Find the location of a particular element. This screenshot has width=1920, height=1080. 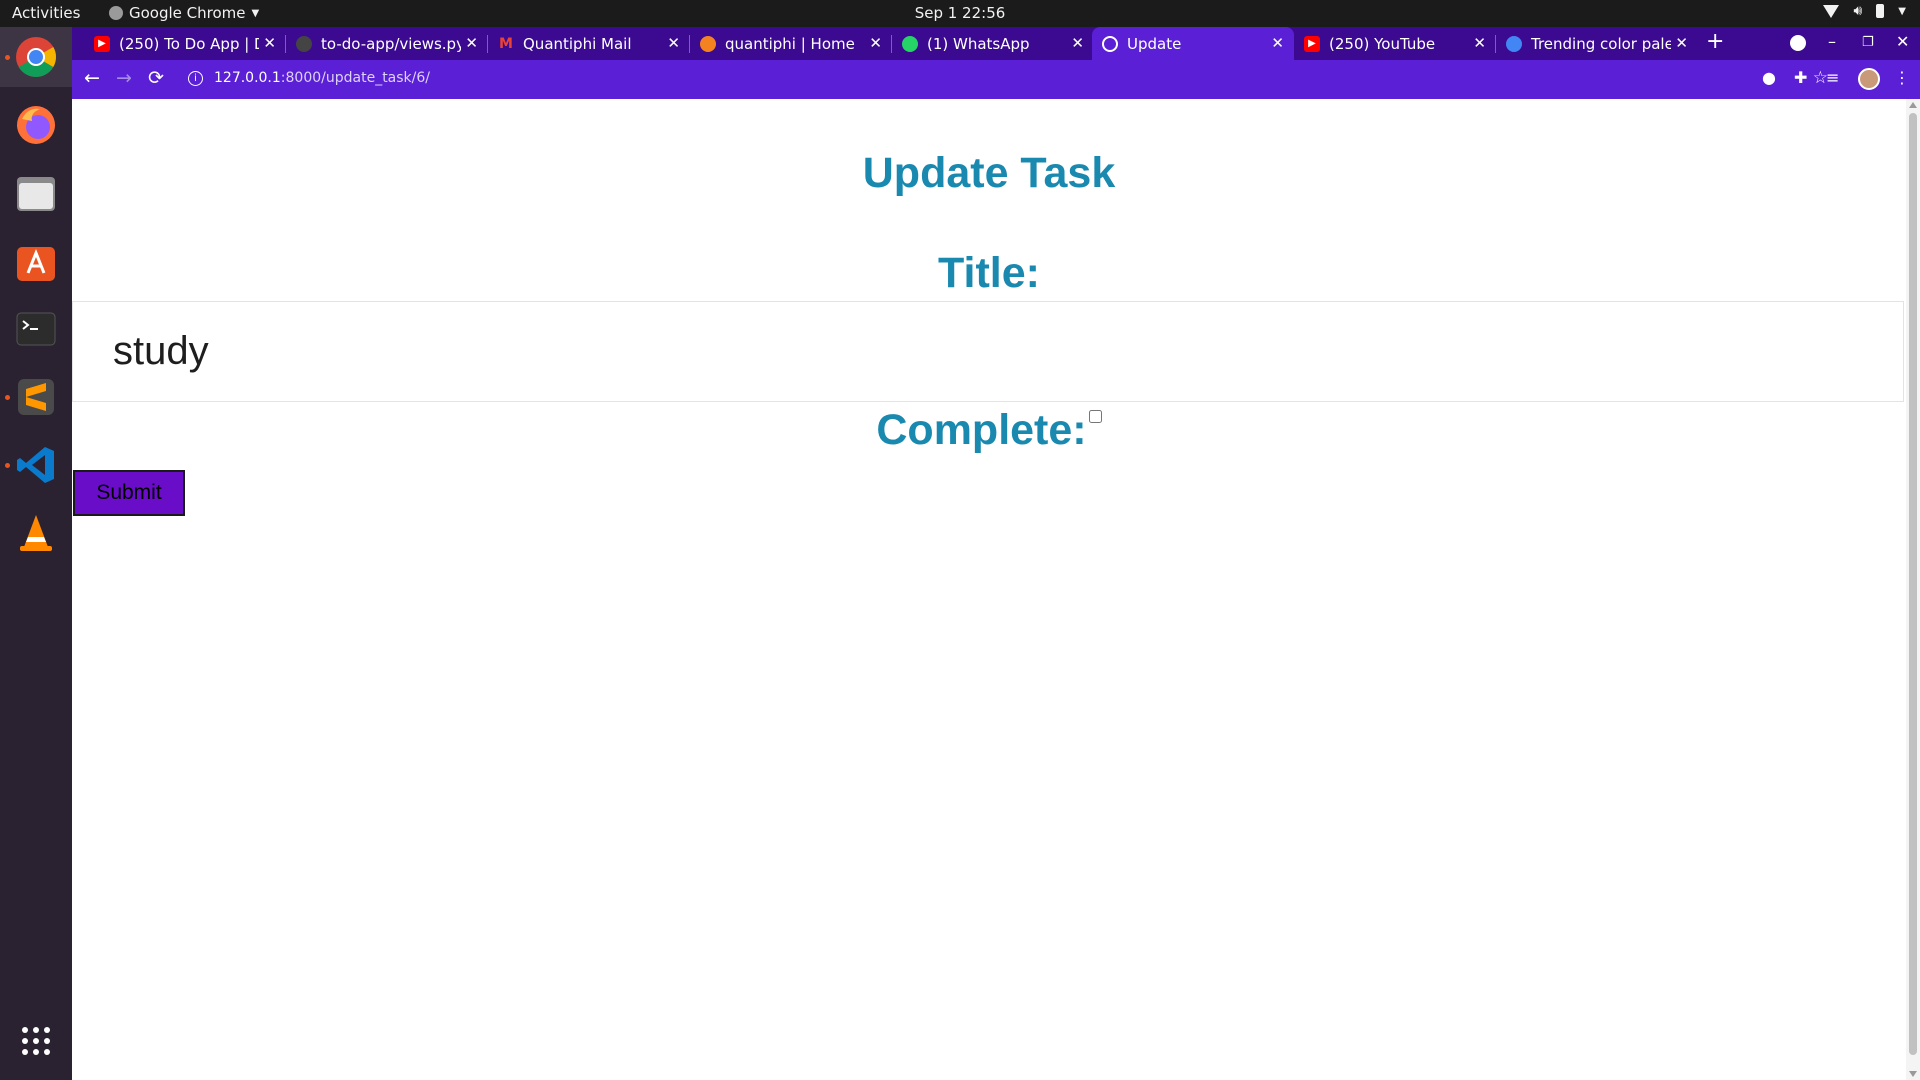

complete-checkbox is located at coordinates (1095, 416).